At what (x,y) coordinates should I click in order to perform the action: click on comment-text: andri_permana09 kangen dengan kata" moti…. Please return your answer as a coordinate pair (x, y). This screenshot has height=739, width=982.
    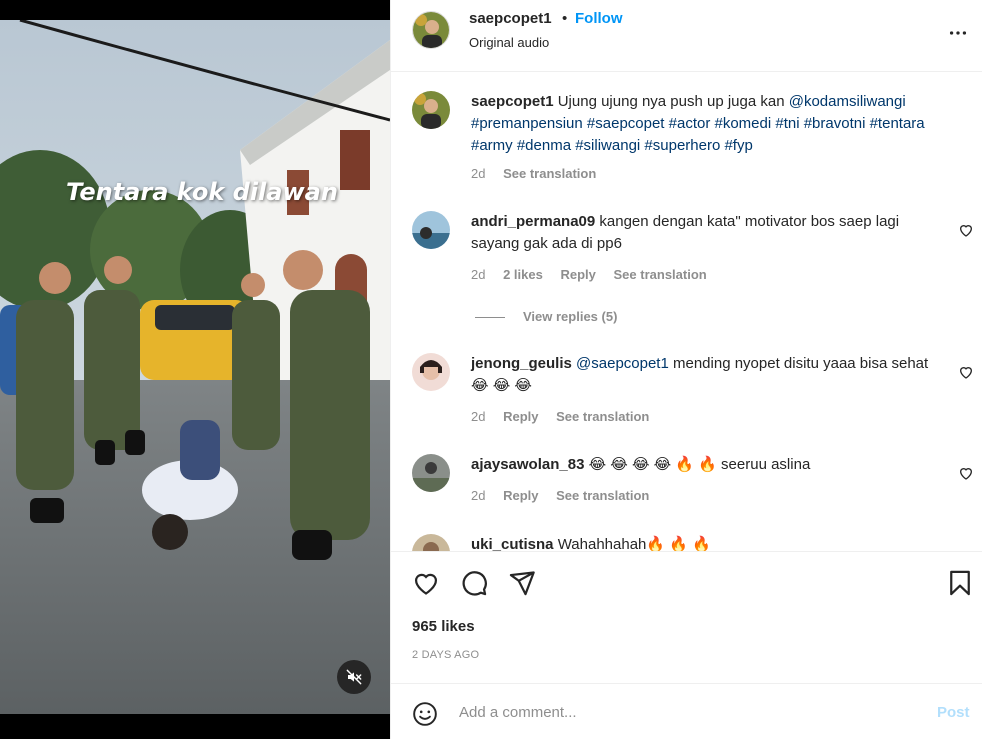
    Looking at the image, I should click on (701, 233).